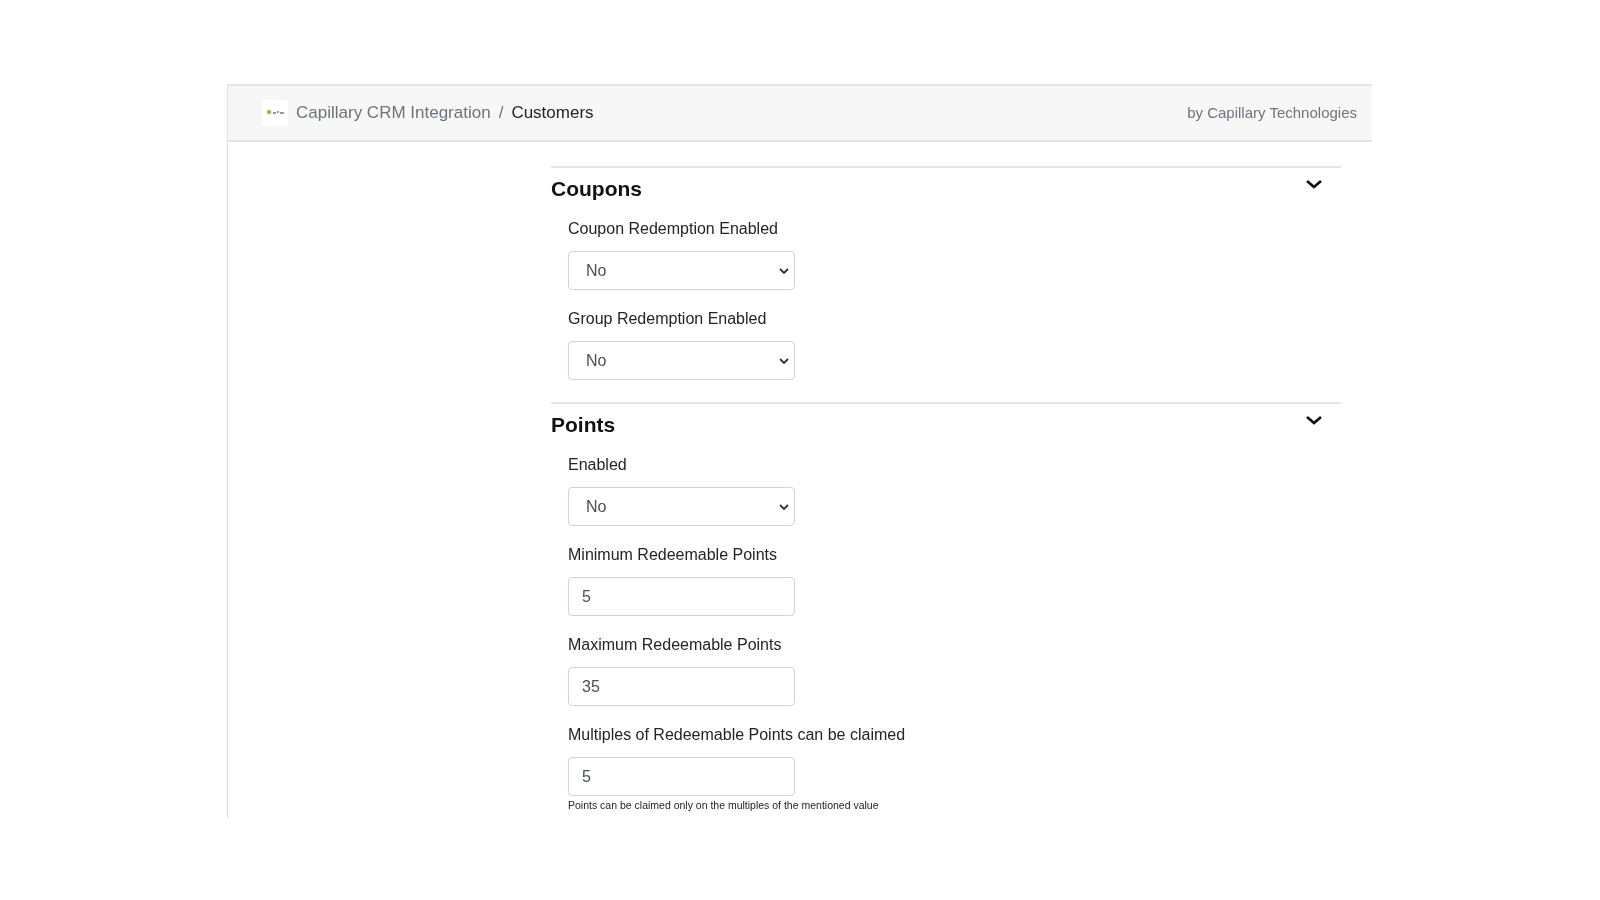 The height and width of the screenshot is (900, 1600). Describe the element at coordinates (681, 686) in the screenshot. I see `input-field: 35` at that location.